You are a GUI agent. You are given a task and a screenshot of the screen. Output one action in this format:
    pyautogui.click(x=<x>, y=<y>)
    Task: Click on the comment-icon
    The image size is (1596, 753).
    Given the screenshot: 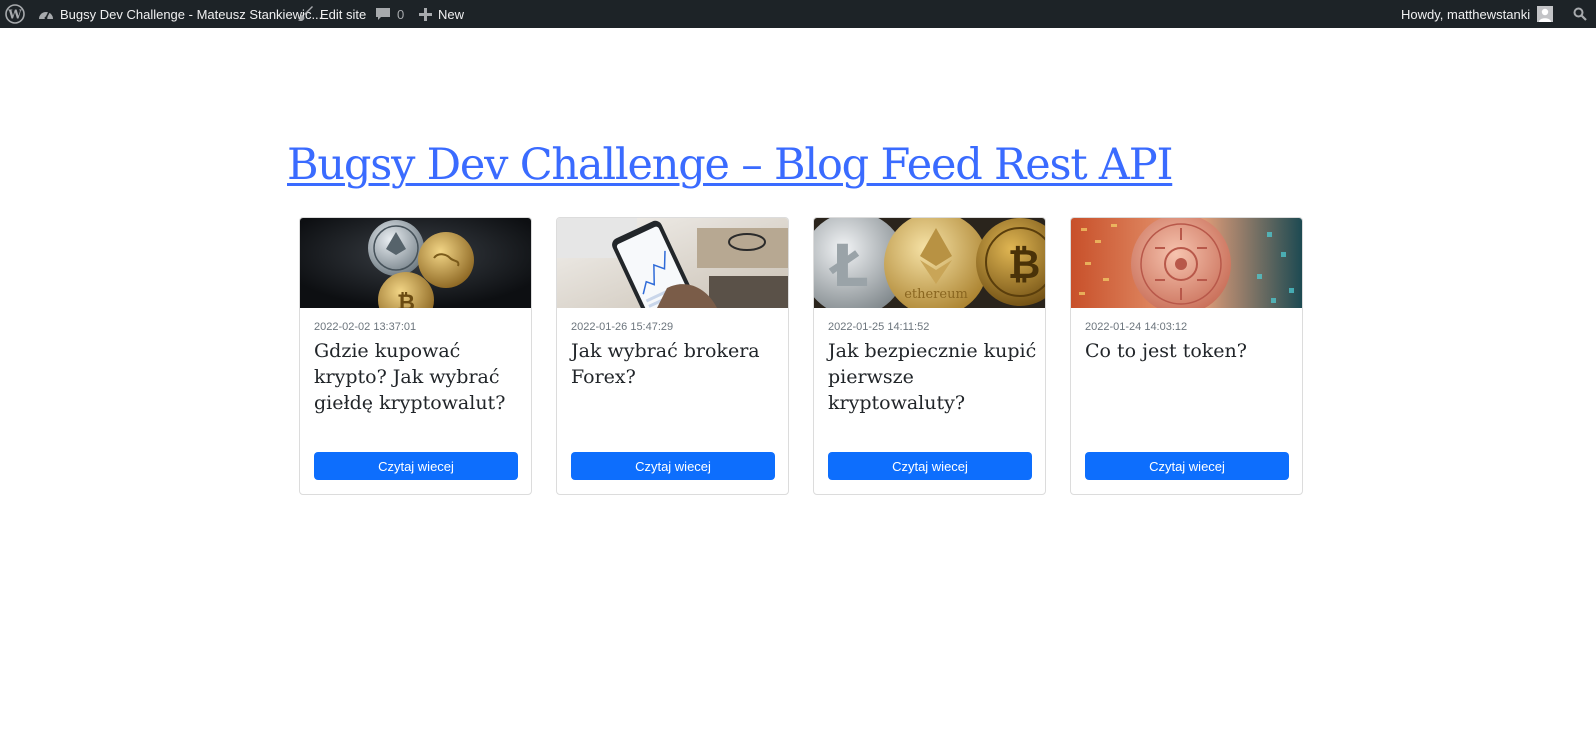 What is the action you would take?
    pyautogui.click(x=383, y=14)
    